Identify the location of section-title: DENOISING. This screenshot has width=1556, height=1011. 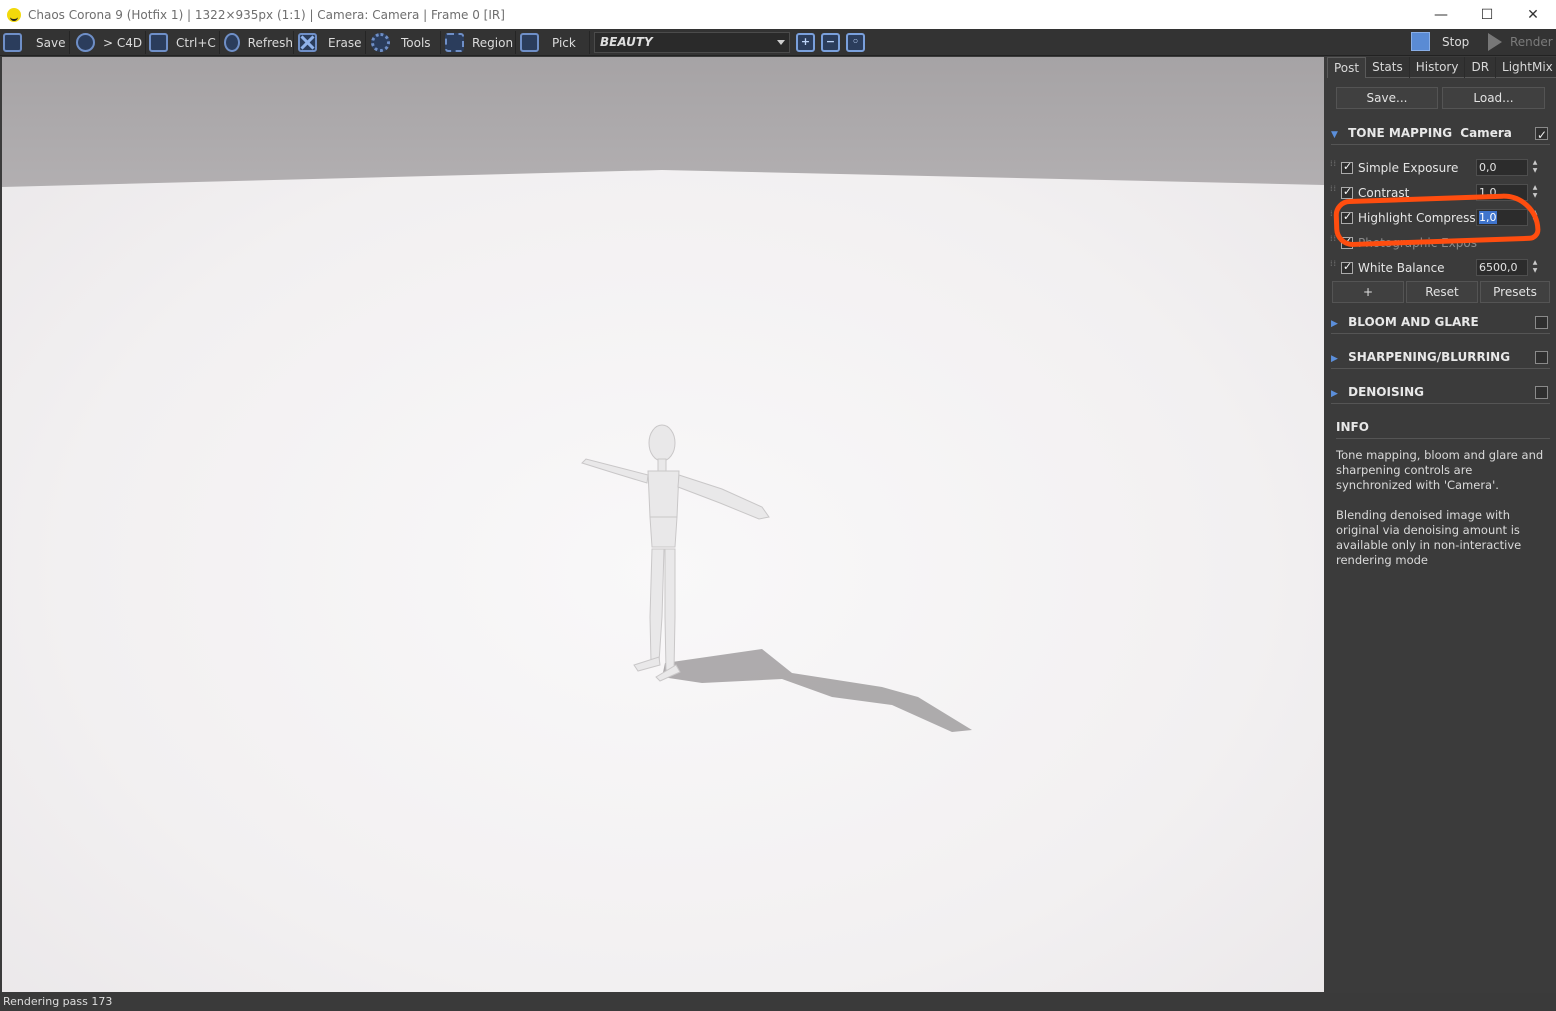
(1386, 392).